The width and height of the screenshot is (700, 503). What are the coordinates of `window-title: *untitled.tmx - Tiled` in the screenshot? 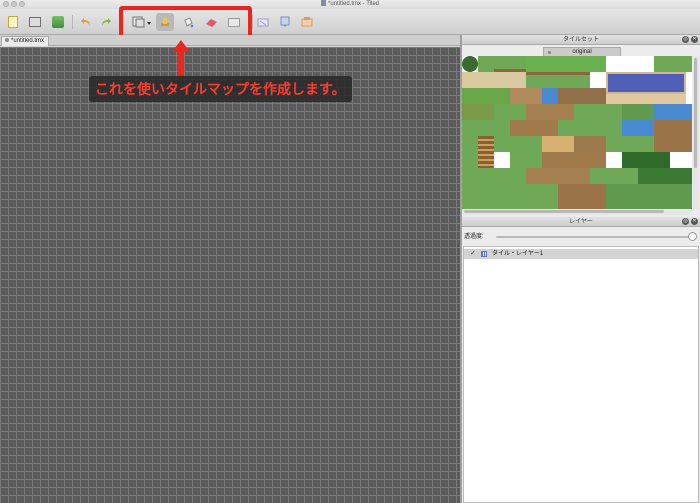 It's located at (353, 4).